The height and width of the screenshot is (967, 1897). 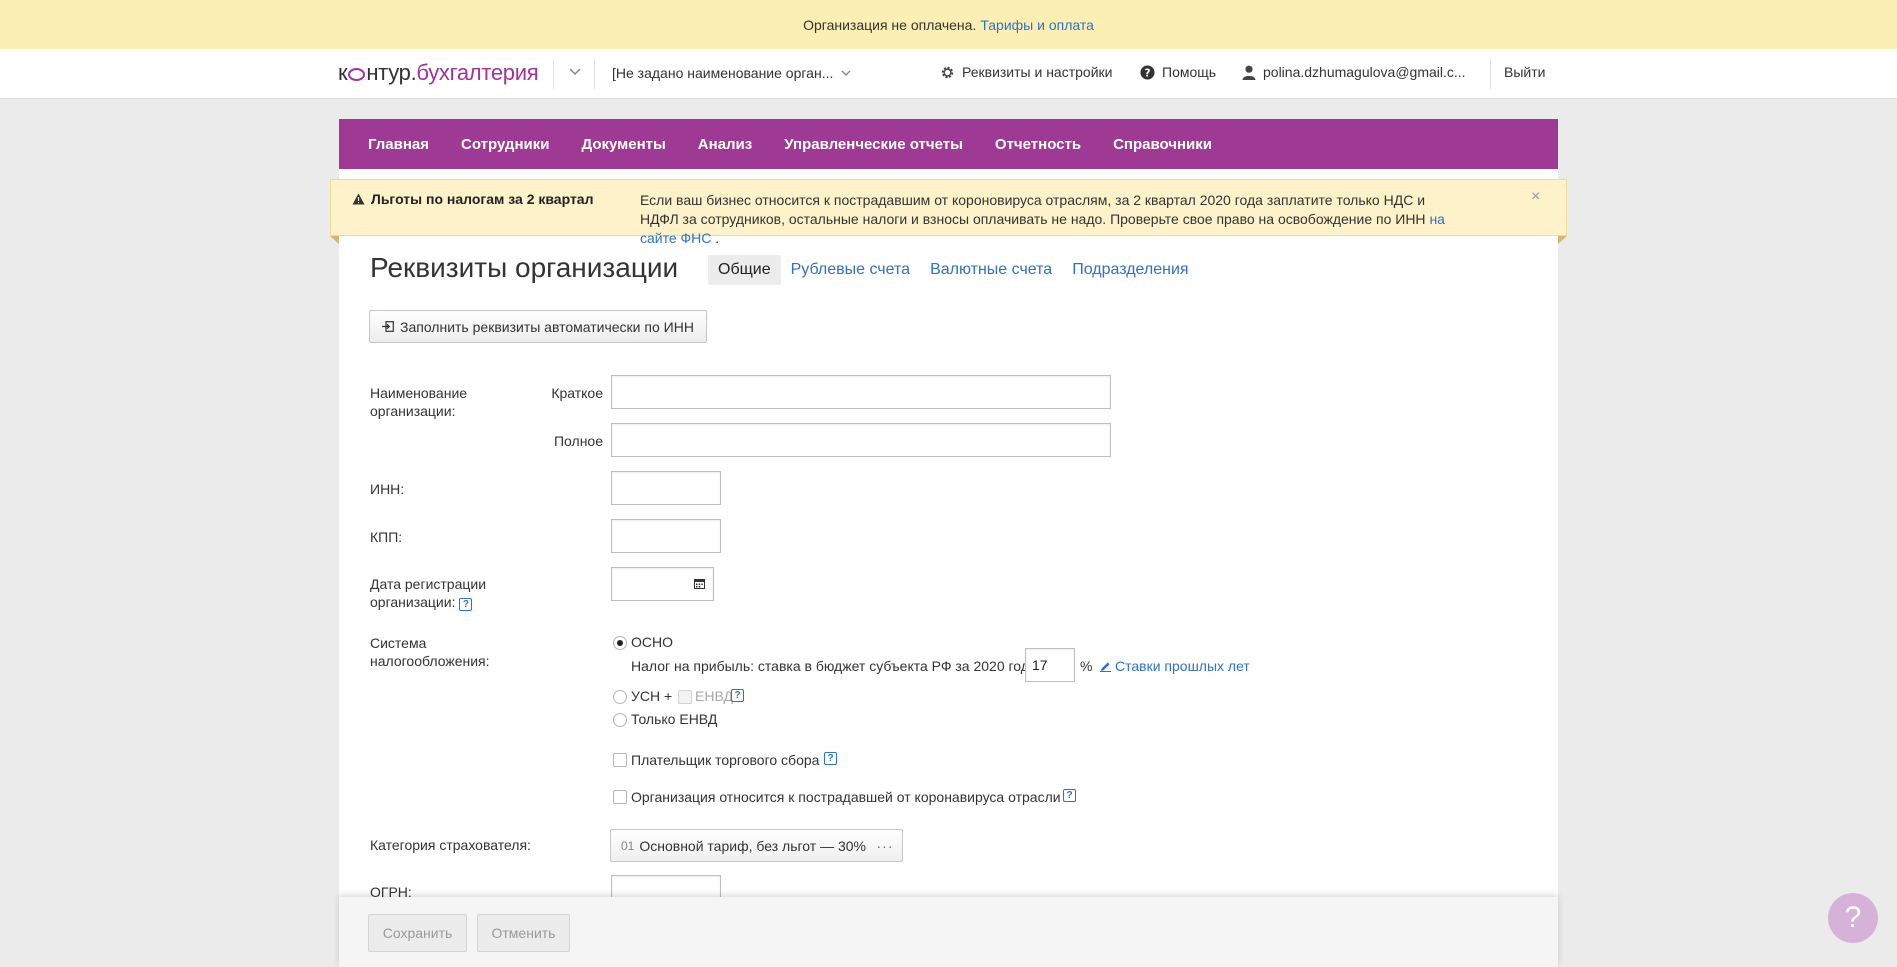 I want to click on import-icon, so click(x=388, y=326).